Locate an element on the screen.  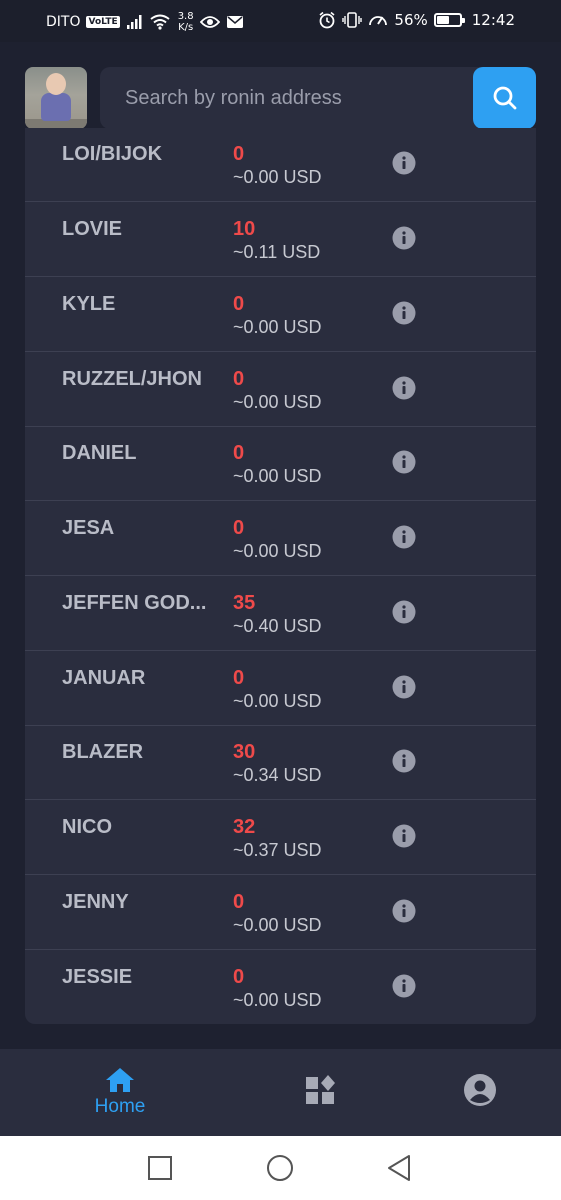
wifi-icon is located at coordinates (160, 22).